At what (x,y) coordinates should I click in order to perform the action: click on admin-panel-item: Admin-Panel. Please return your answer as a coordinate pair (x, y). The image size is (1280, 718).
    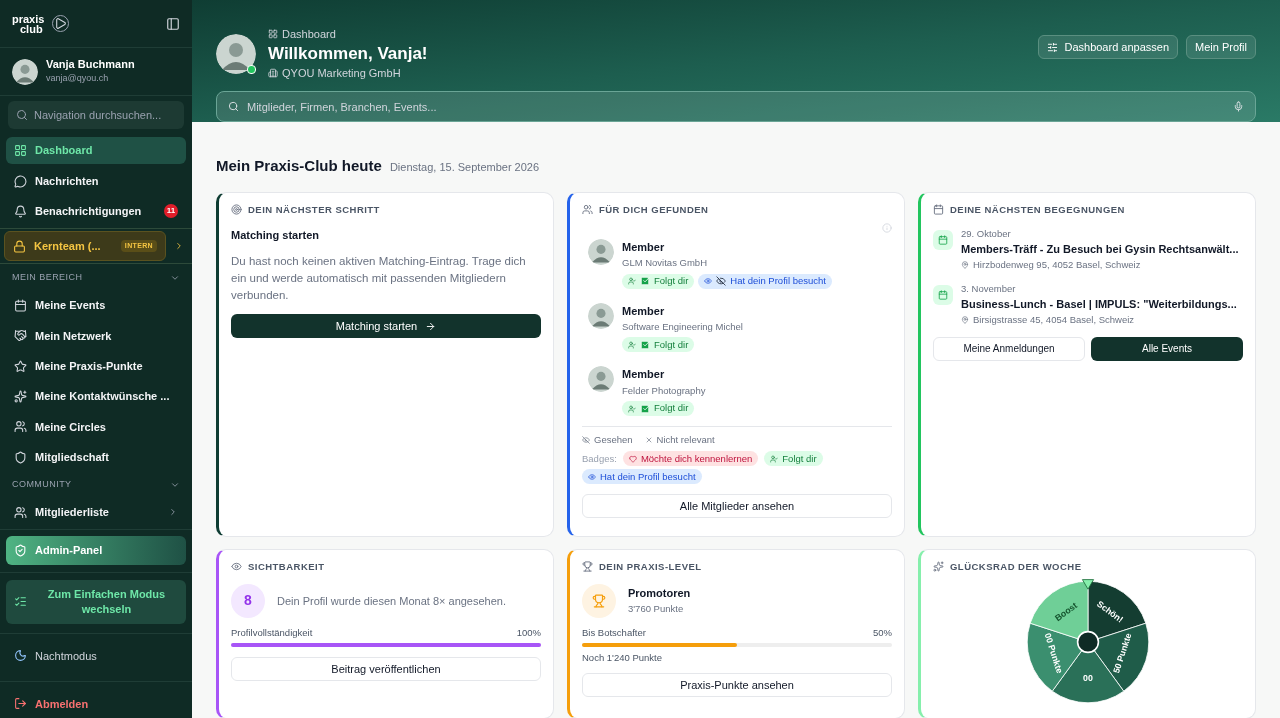
    Looking at the image, I should click on (96, 550).